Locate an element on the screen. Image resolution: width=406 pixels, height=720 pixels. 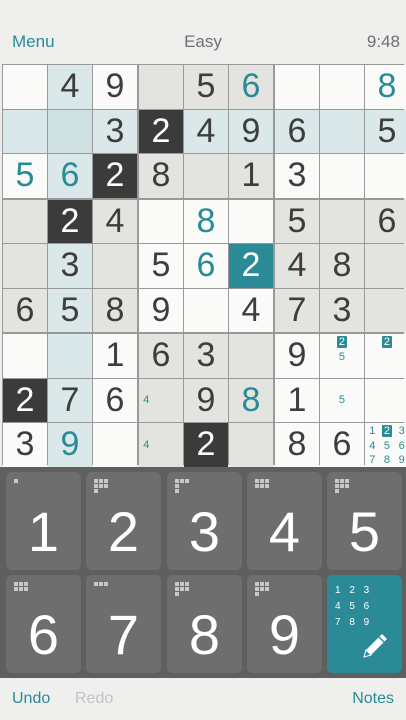
cell-value: 7 is located at coordinates (297, 309).